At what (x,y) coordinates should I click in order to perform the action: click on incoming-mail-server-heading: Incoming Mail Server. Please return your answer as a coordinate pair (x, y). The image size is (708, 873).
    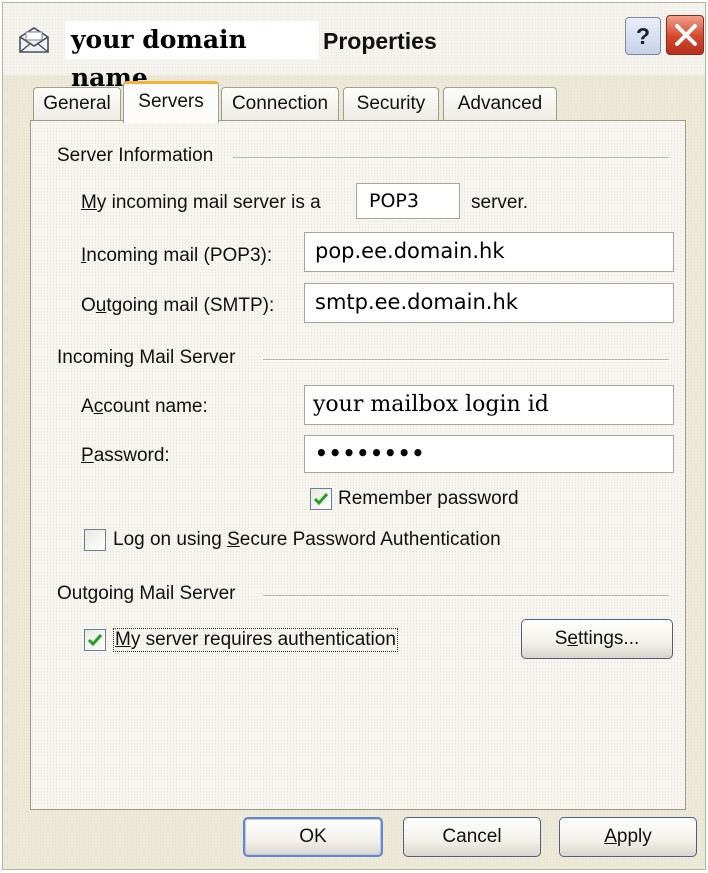
    Looking at the image, I should click on (146, 357).